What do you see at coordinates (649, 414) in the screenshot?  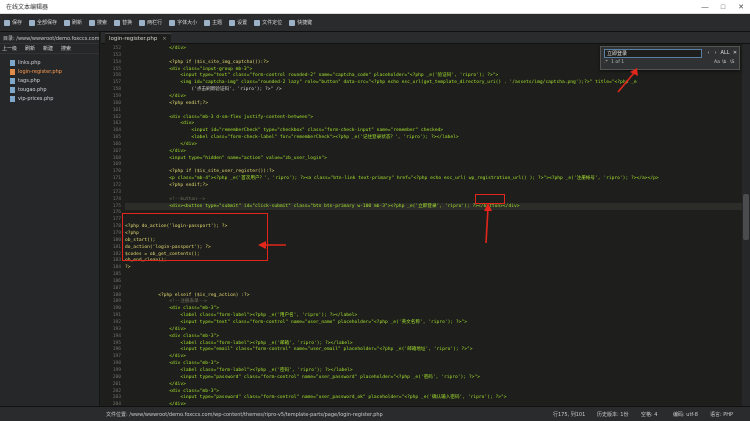 I see `status-indent: 空格: 4` at bounding box center [649, 414].